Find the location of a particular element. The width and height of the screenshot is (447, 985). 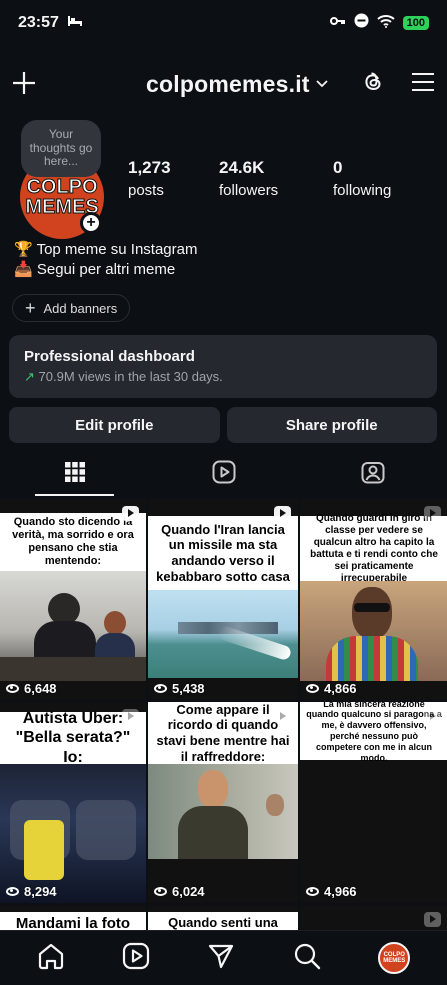

posts-count: 1,273 is located at coordinates (149, 167).